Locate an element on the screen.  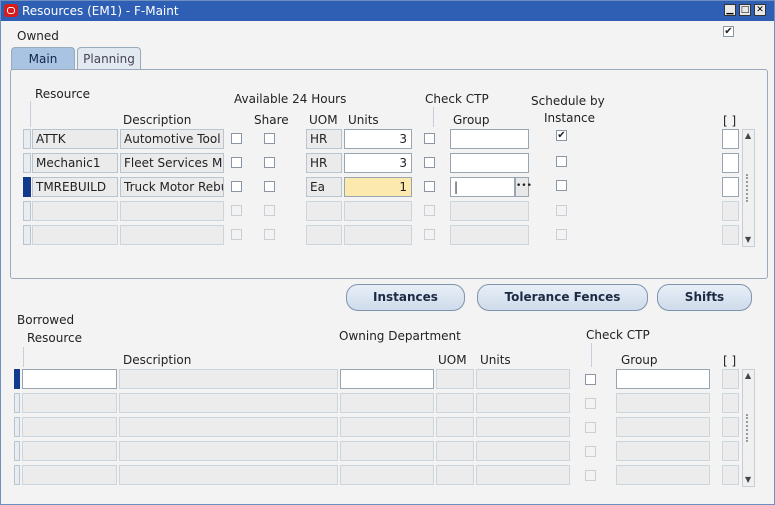
schedule-by-instance-checkbox: ✔ is located at coordinates (561, 135).